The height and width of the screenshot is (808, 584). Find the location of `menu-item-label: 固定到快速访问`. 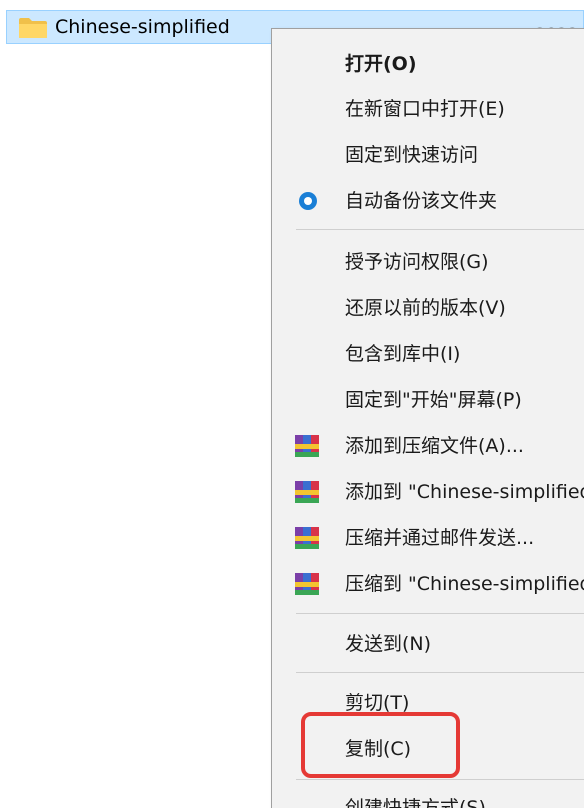

menu-item-label: 固定到快速访问 is located at coordinates (412, 155).